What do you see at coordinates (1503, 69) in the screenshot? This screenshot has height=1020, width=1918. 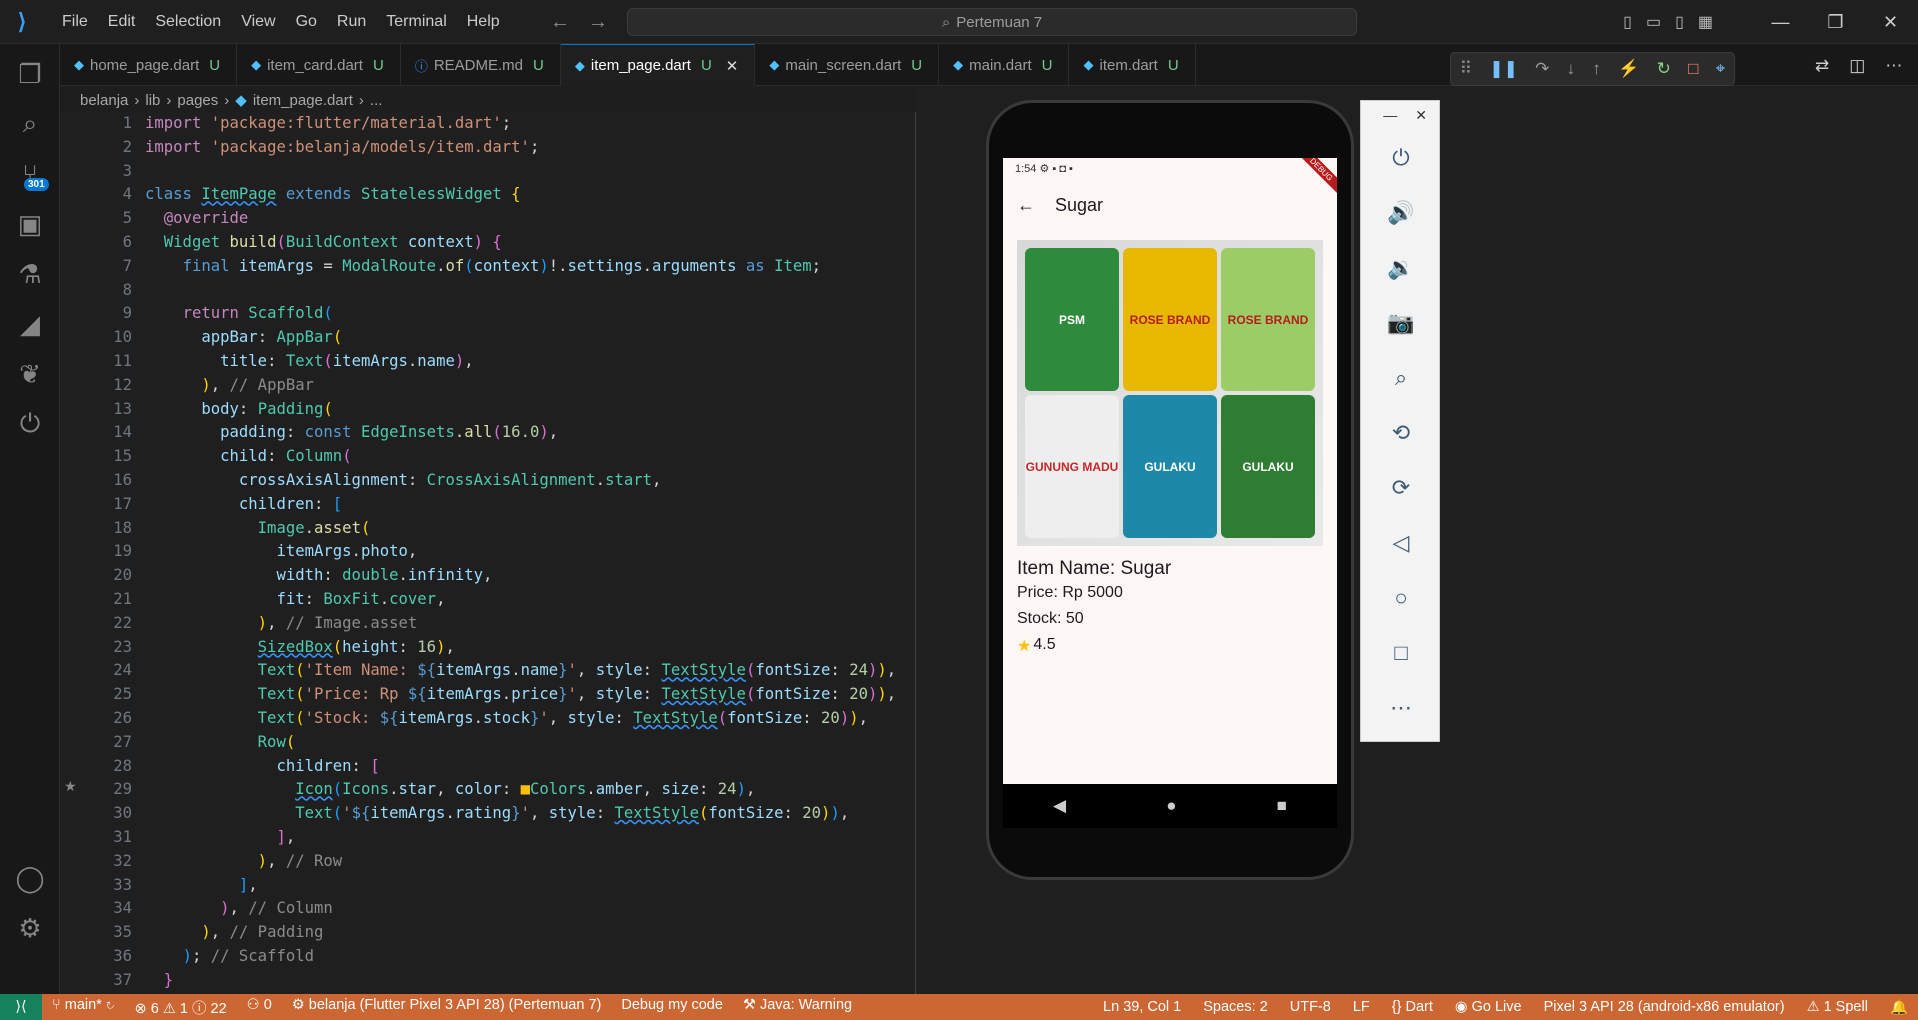 I see `pause-icon: ❚❚` at bounding box center [1503, 69].